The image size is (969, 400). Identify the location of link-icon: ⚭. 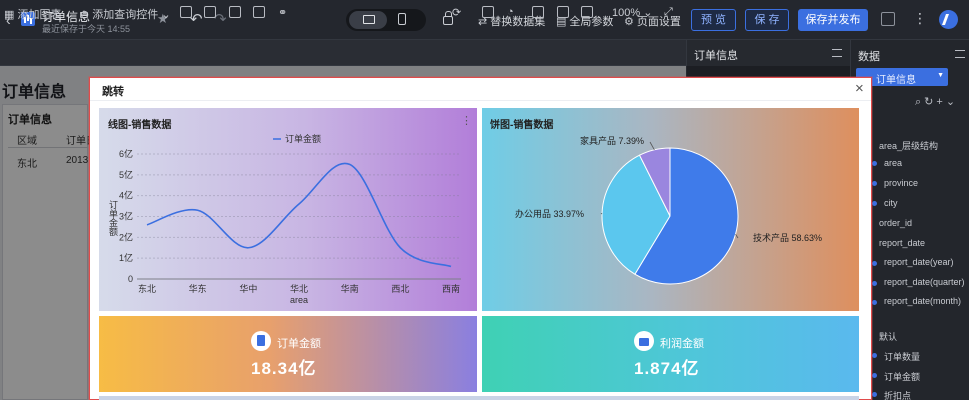
(282, 12).